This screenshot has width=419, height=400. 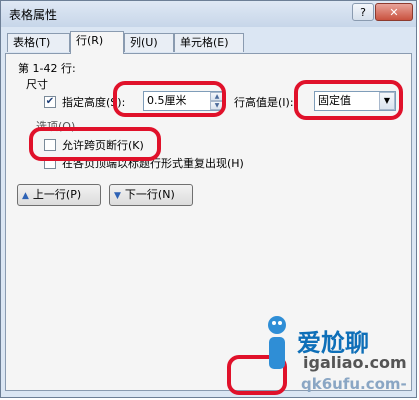 I want to click on previous-row-button: ▲ 上一行(P), so click(x=59, y=195).